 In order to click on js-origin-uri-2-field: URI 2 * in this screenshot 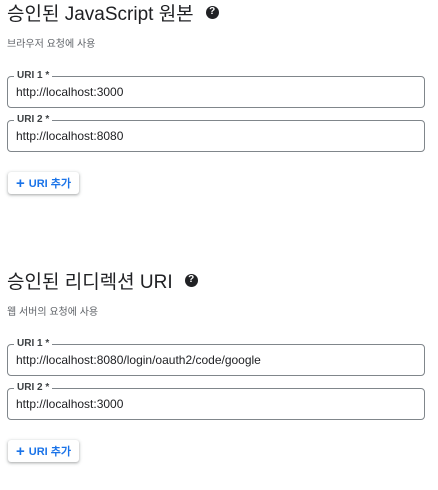, I will do `click(216, 133)`.